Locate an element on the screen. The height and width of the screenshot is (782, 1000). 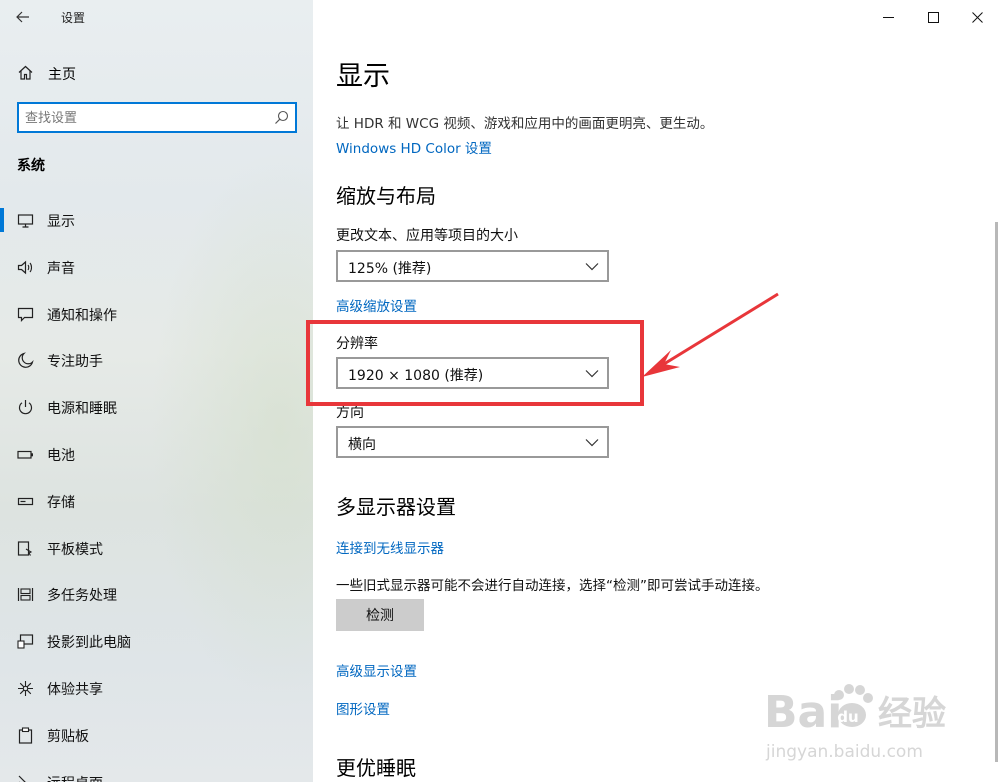
search-icon is located at coordinates (281, 117).